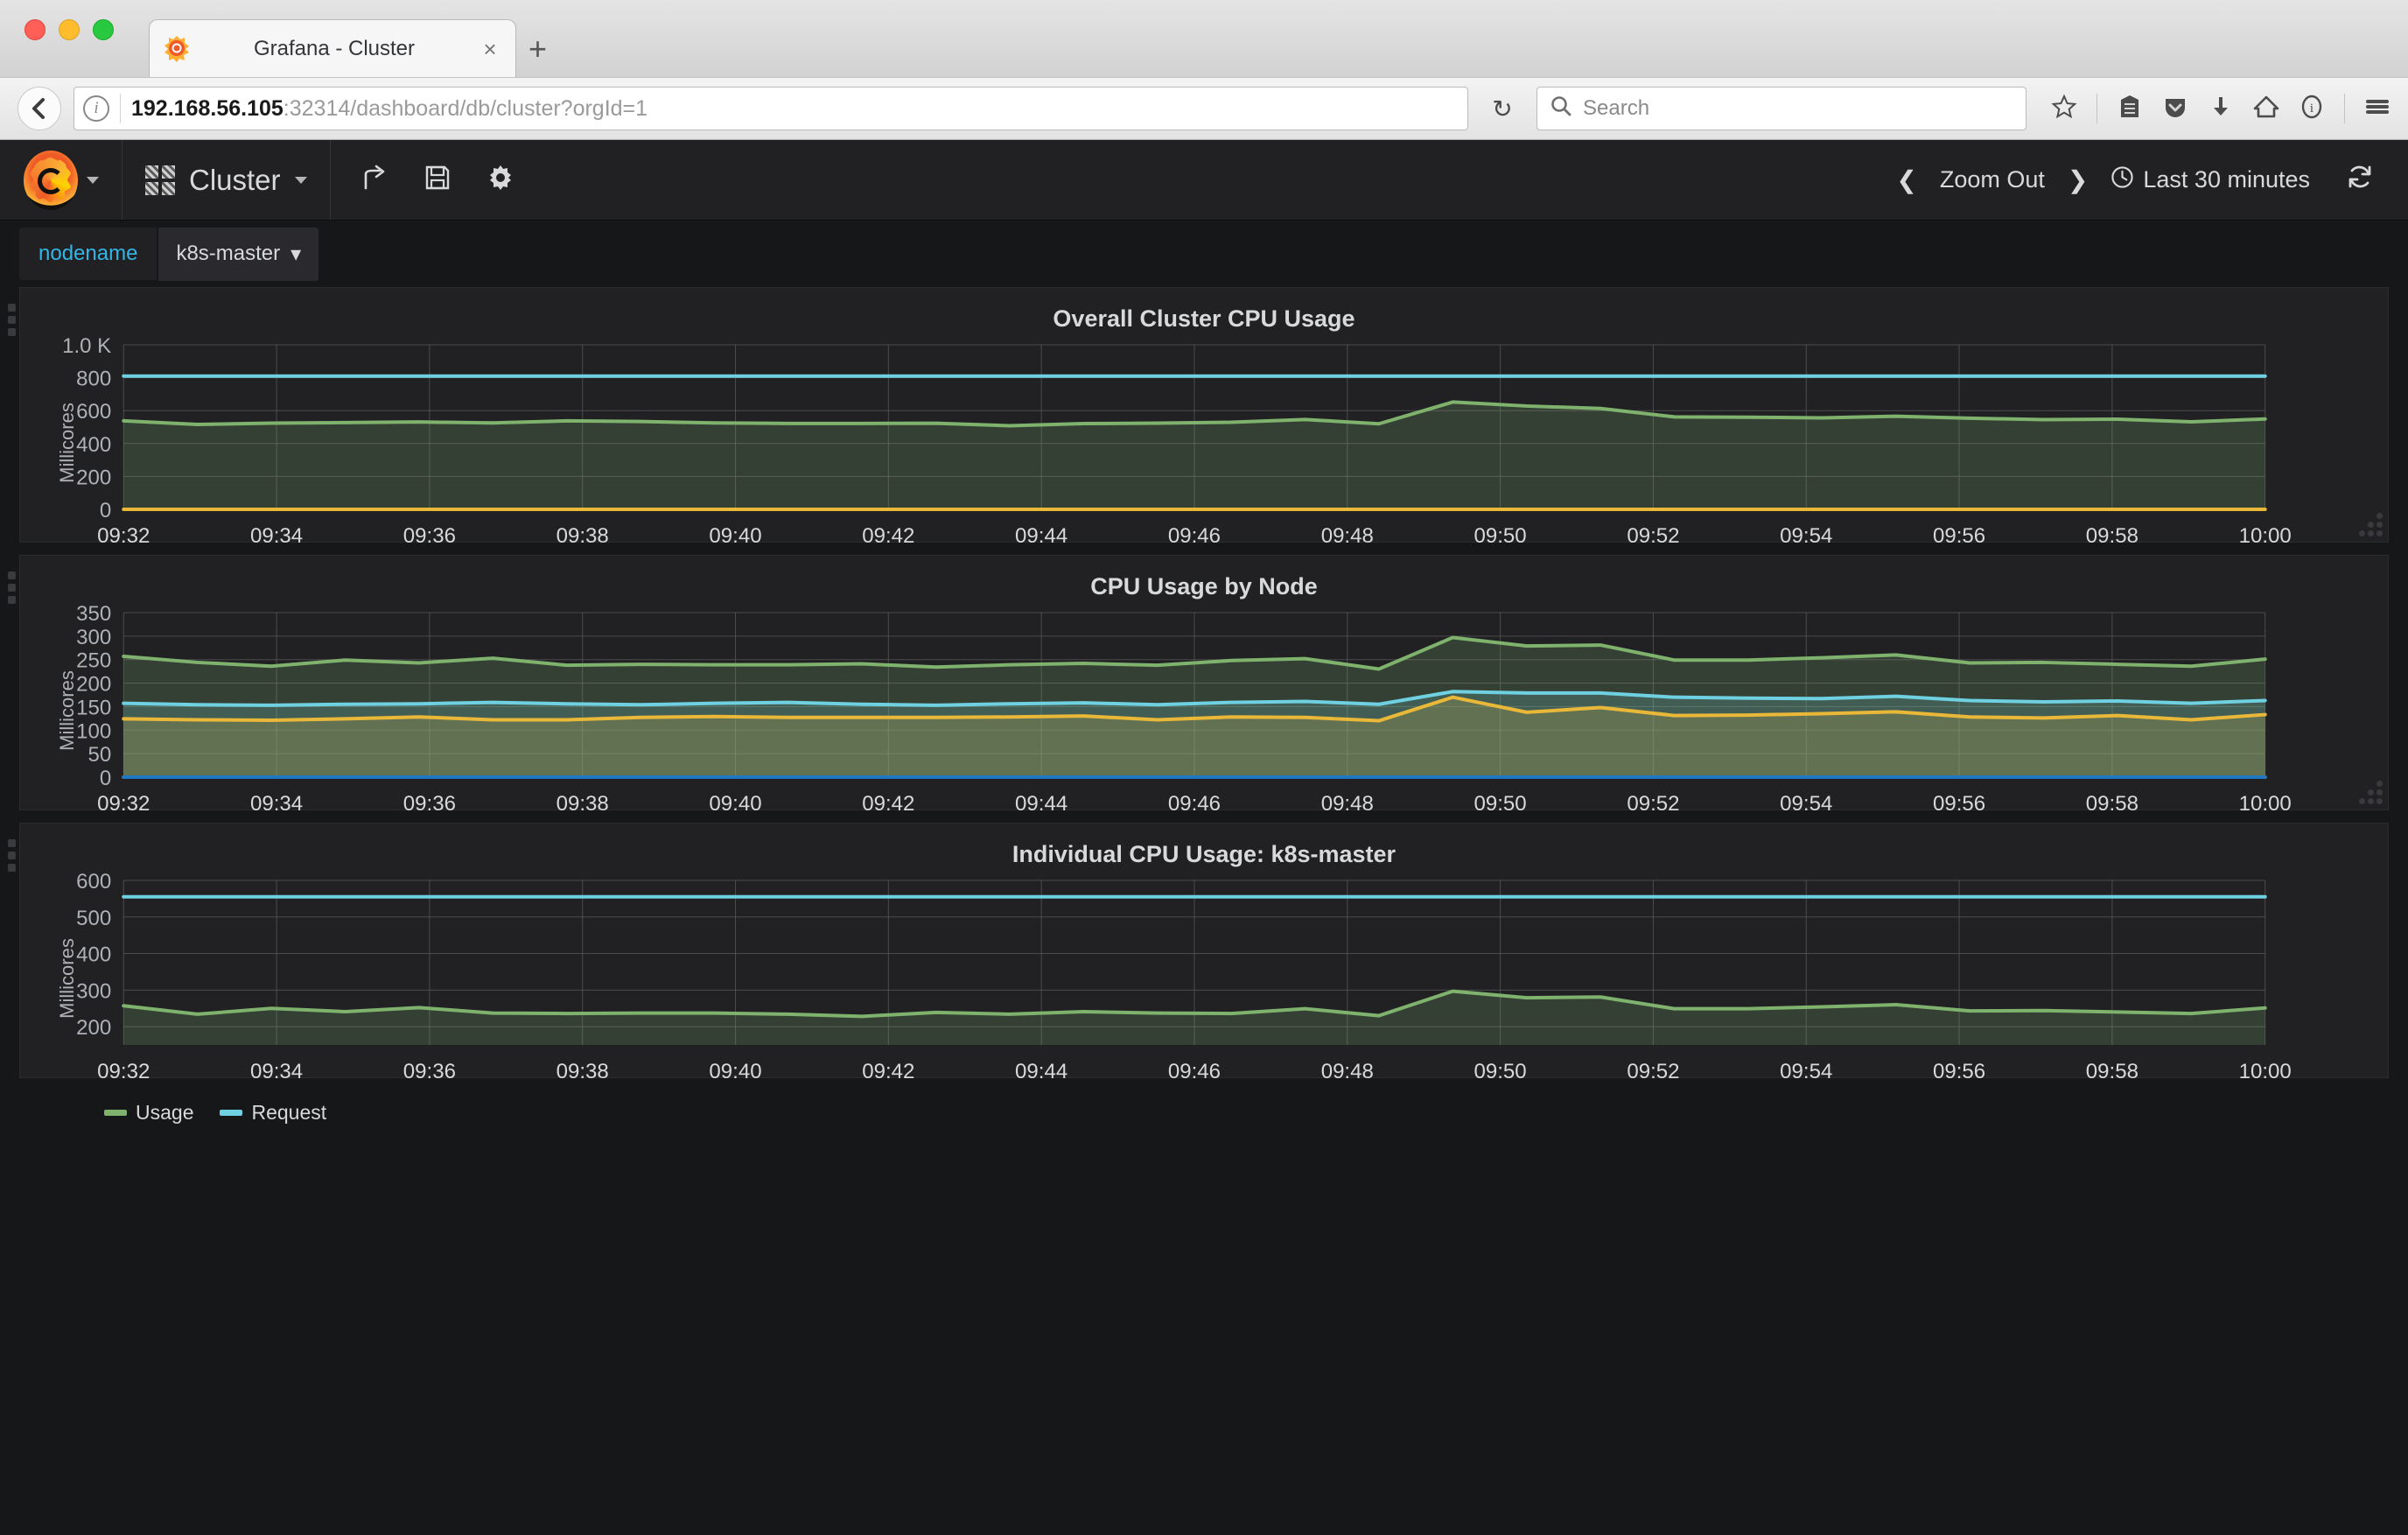 The image size is (2408, 1535). Describe the element at coordinates (2221, 109) in the screenshot. I see `downloads-icon` at that location.